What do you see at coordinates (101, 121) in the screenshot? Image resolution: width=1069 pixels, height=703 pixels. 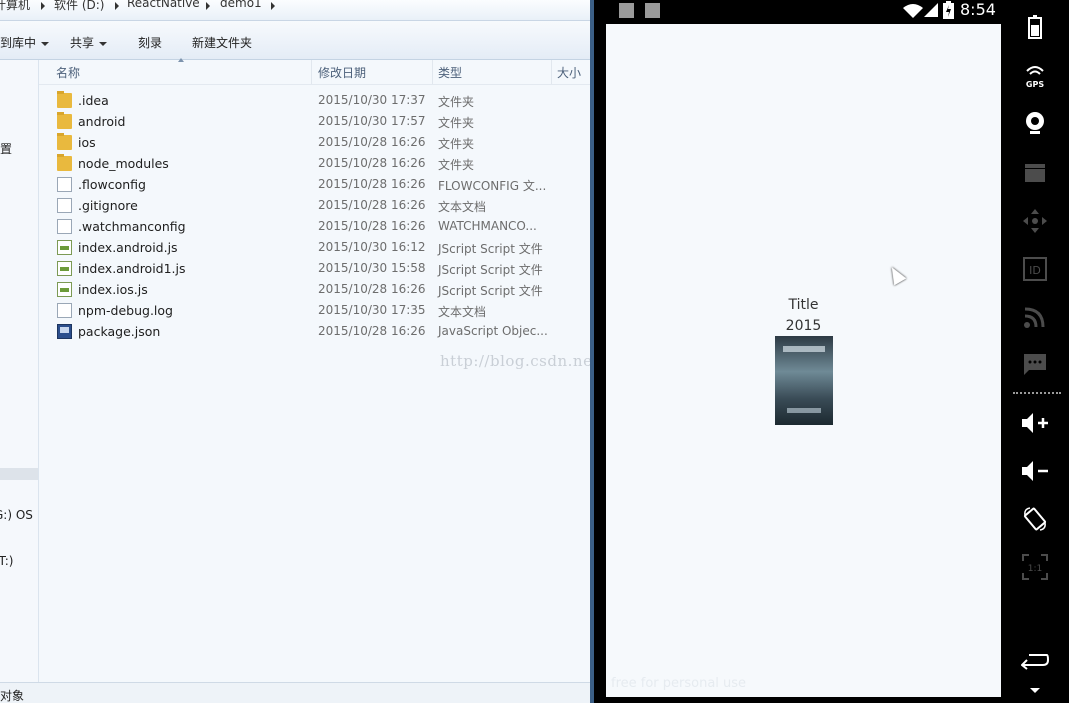 I see `file-name: android` at bounding box center [101, 121].